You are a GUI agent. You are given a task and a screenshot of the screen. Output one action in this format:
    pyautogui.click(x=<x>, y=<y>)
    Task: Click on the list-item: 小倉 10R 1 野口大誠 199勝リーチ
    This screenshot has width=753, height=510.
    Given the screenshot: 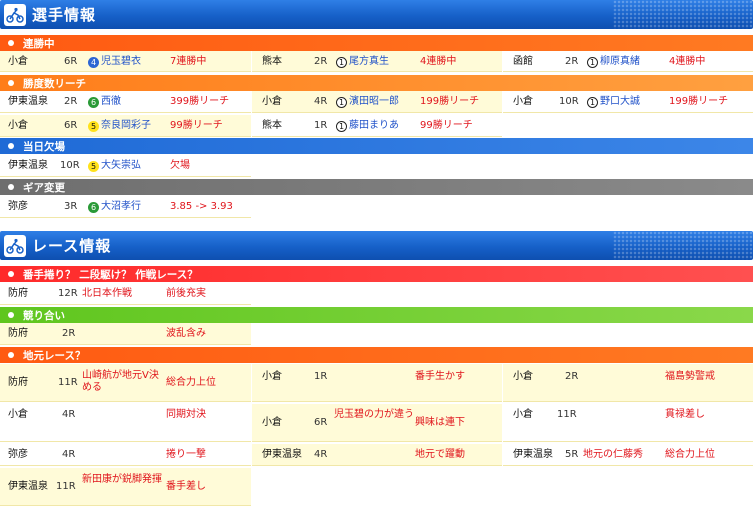 What is the action you would take?
    pyautogui.click(x=628, y=102)
    